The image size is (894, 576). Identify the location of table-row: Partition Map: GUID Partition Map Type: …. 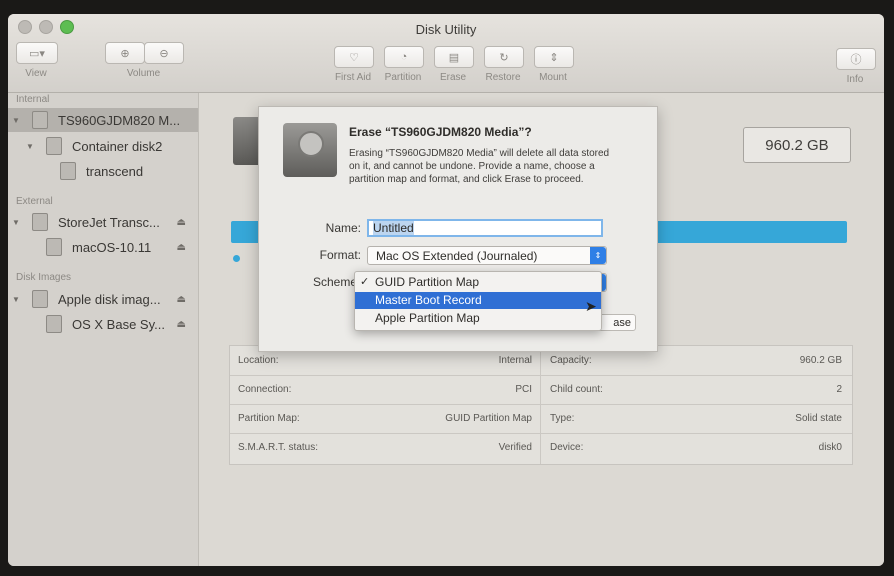
(541, 419).